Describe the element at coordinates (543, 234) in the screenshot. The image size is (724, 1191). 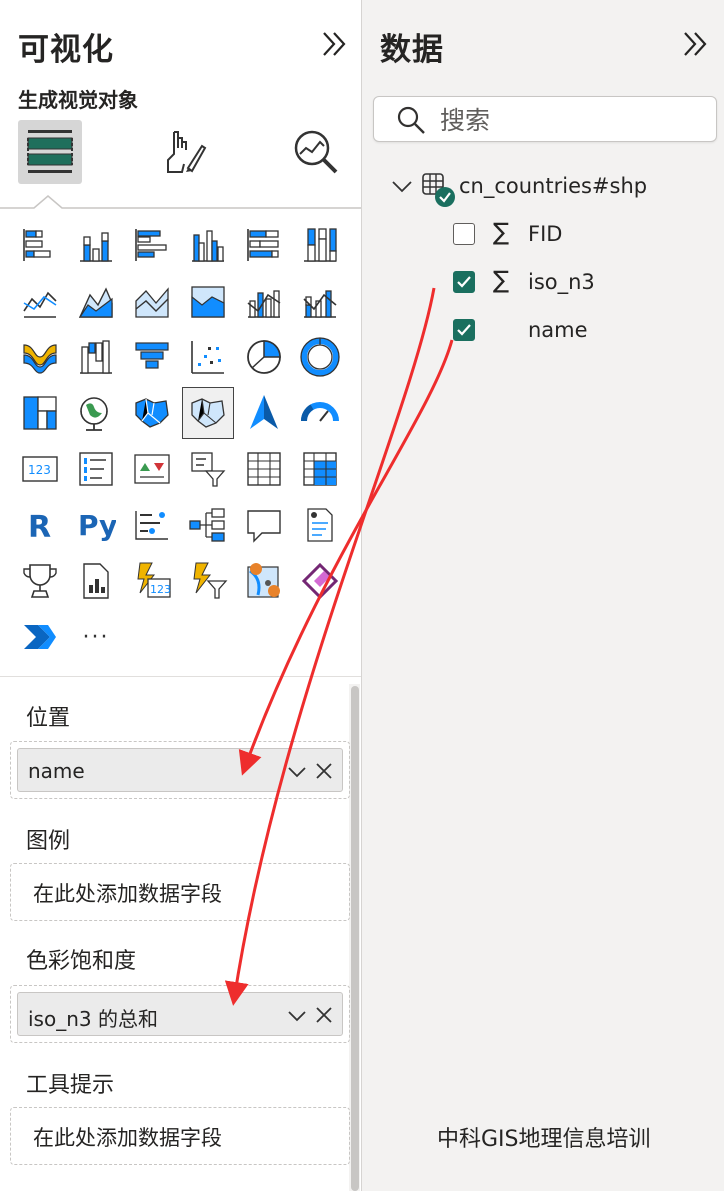
I see `field-row-fid: ∑ FID` at that location.